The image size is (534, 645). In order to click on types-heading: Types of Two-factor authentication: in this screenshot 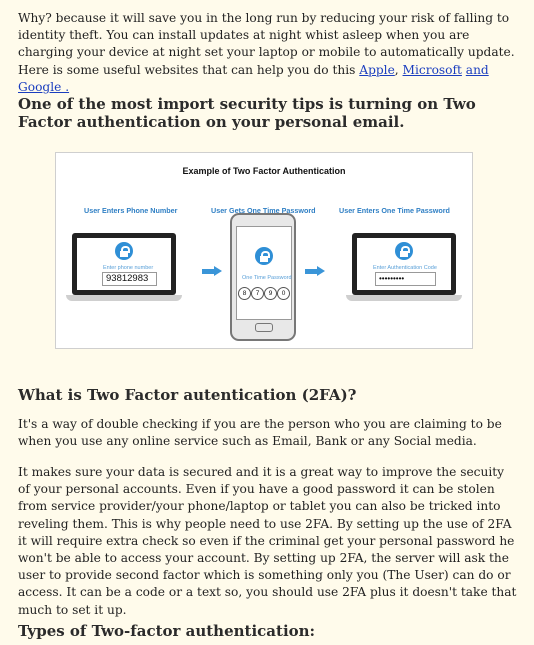, I will do `click(167, 631)`.